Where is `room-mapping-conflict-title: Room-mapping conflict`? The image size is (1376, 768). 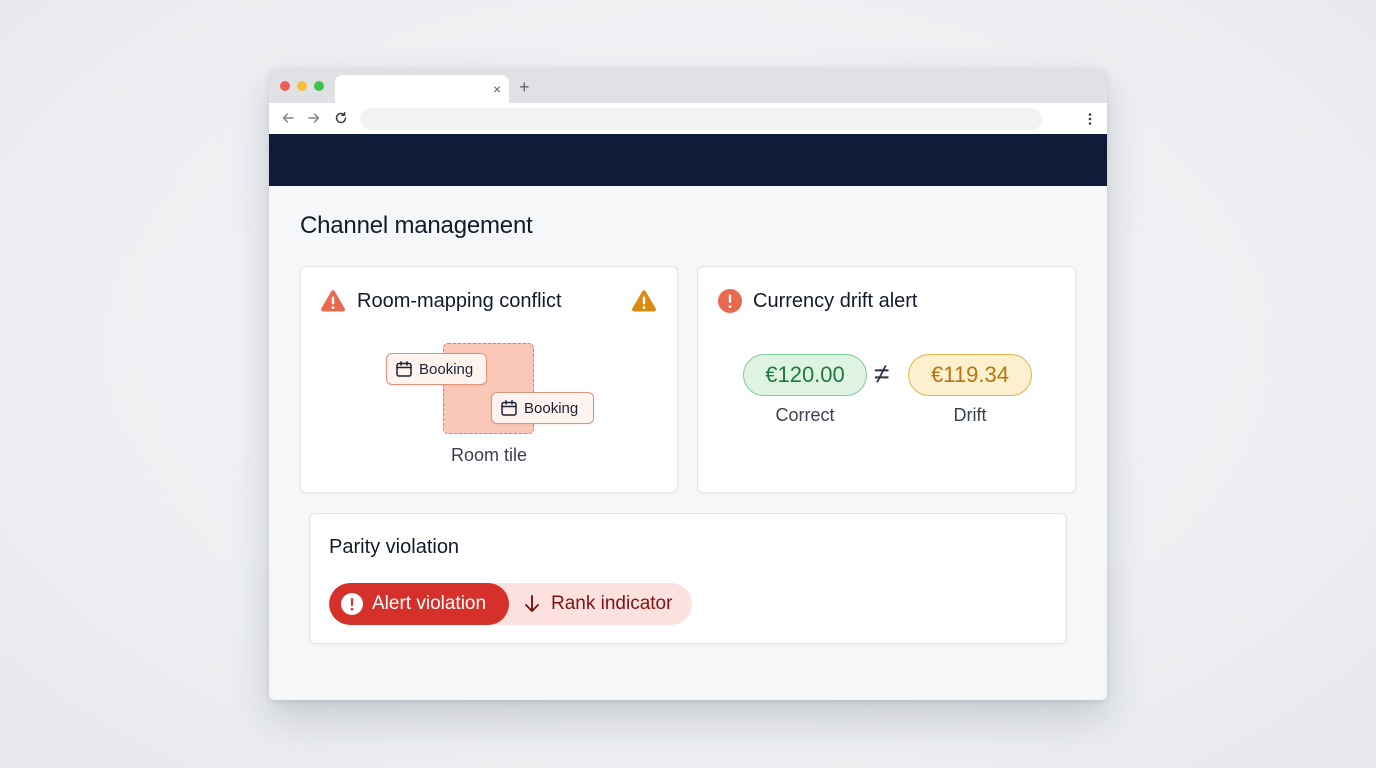
room-mapping-conflict-title: Room-mapping conflict is located at coordinates (459, 301).